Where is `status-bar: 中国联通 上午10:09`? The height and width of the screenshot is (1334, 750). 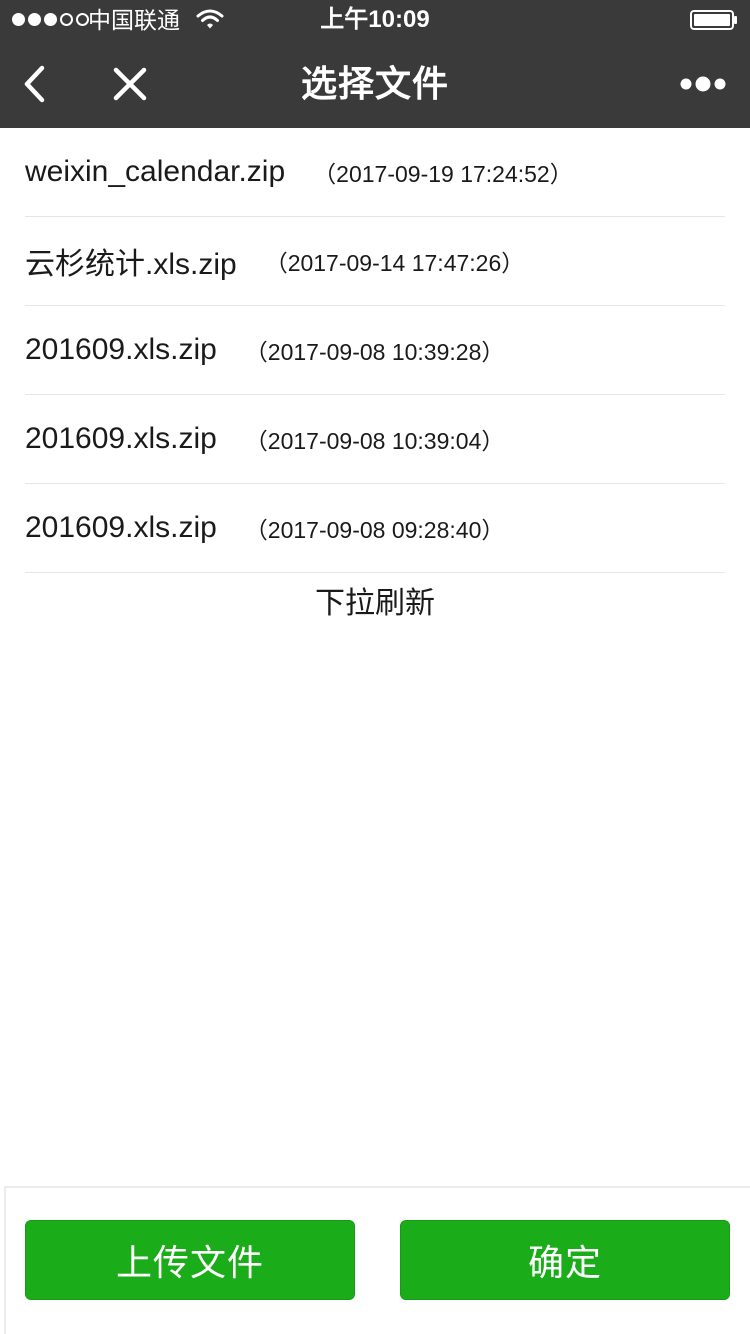 status-bar: 中国联通 上午10:09 is located at coordinates (375, 20).